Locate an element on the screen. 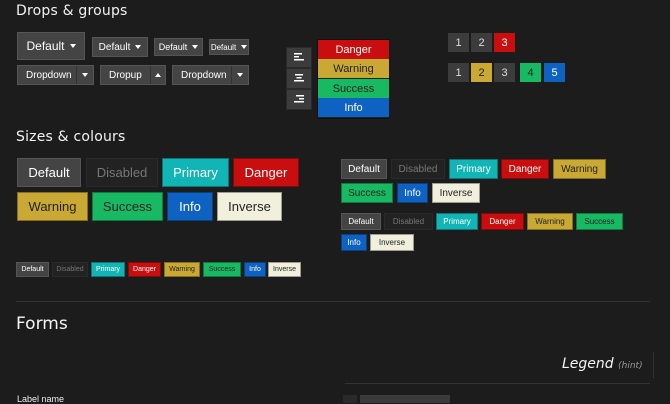 Image resolution: width=670 pixels, height=404 pixels. primary-button-mini: Primary is located at coordinates (108, 269).